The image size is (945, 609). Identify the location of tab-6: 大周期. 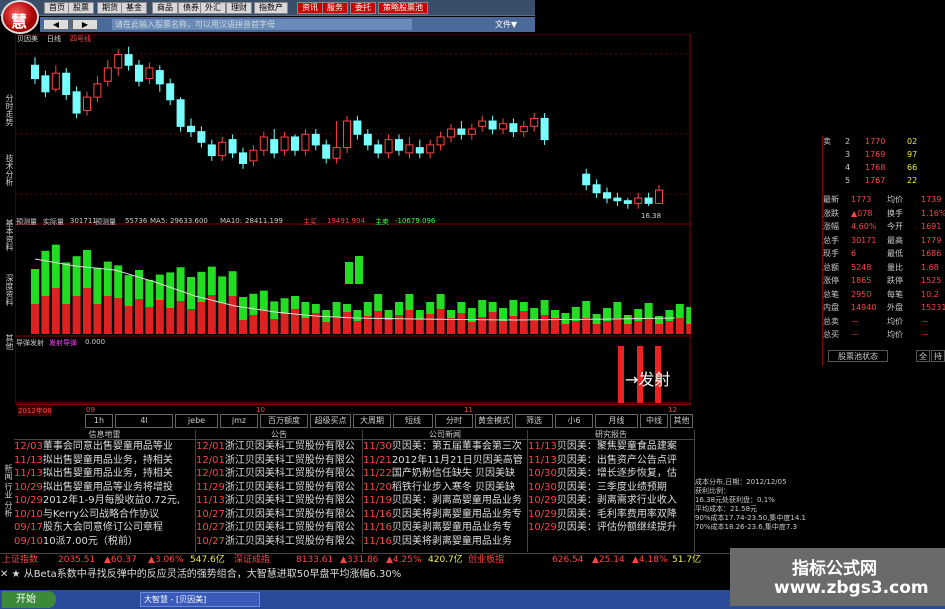
(372, 421).